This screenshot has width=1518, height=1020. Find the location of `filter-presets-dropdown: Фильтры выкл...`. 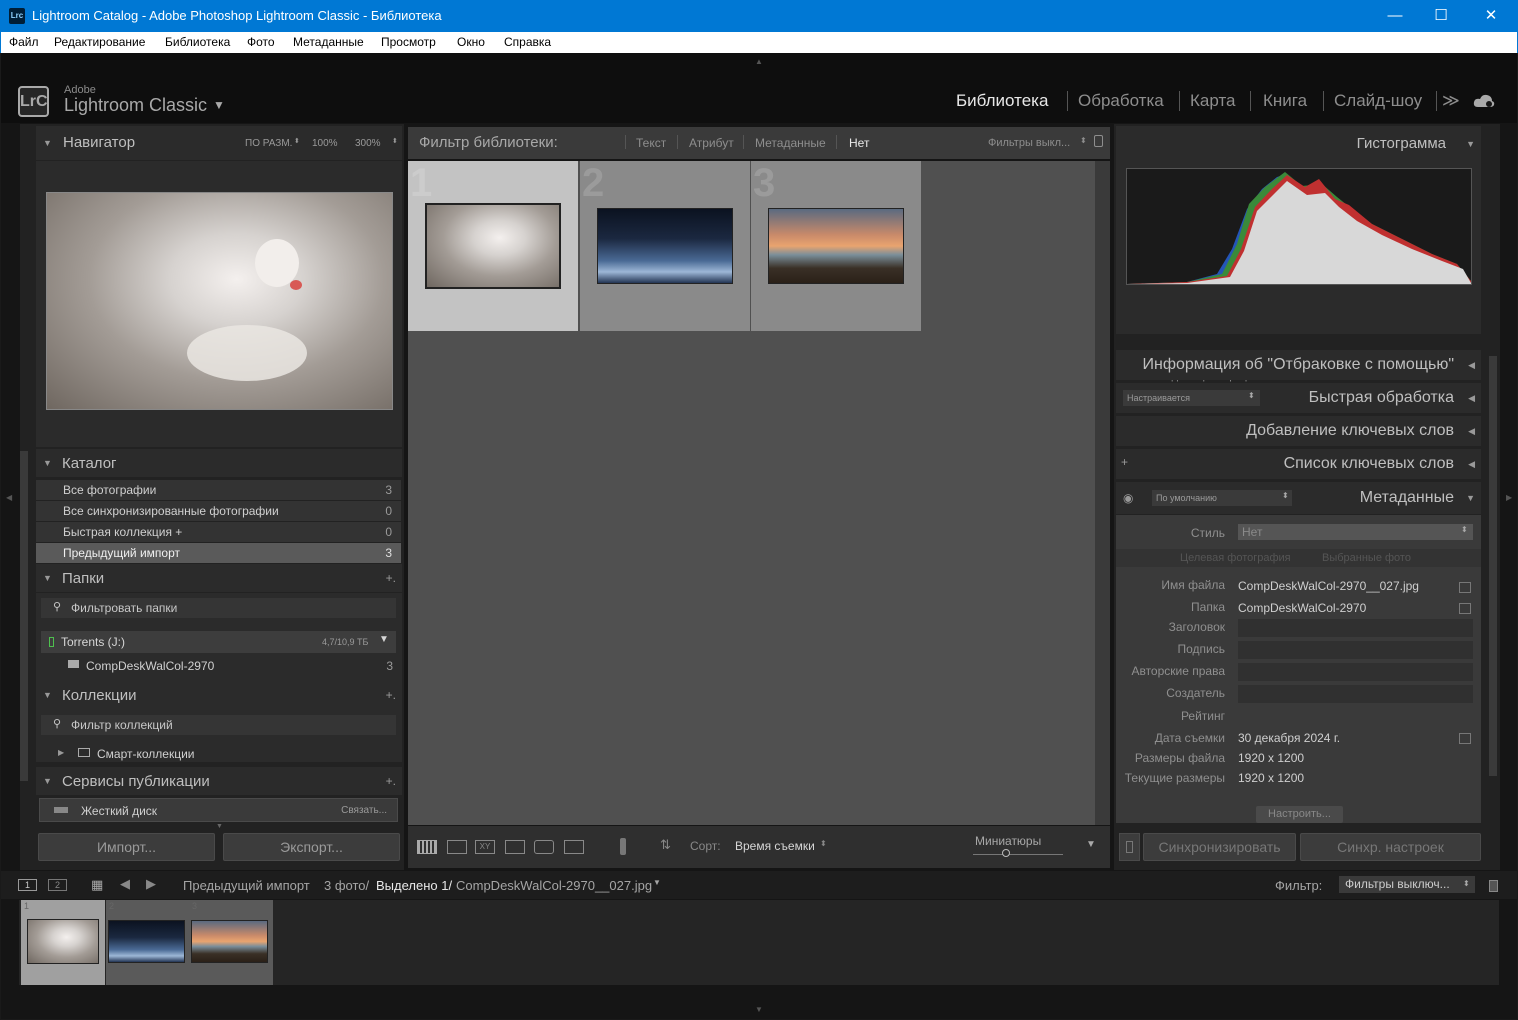

filter-presets-dropdown: Фильтры выкл... is located at coordinates (1029, 143).